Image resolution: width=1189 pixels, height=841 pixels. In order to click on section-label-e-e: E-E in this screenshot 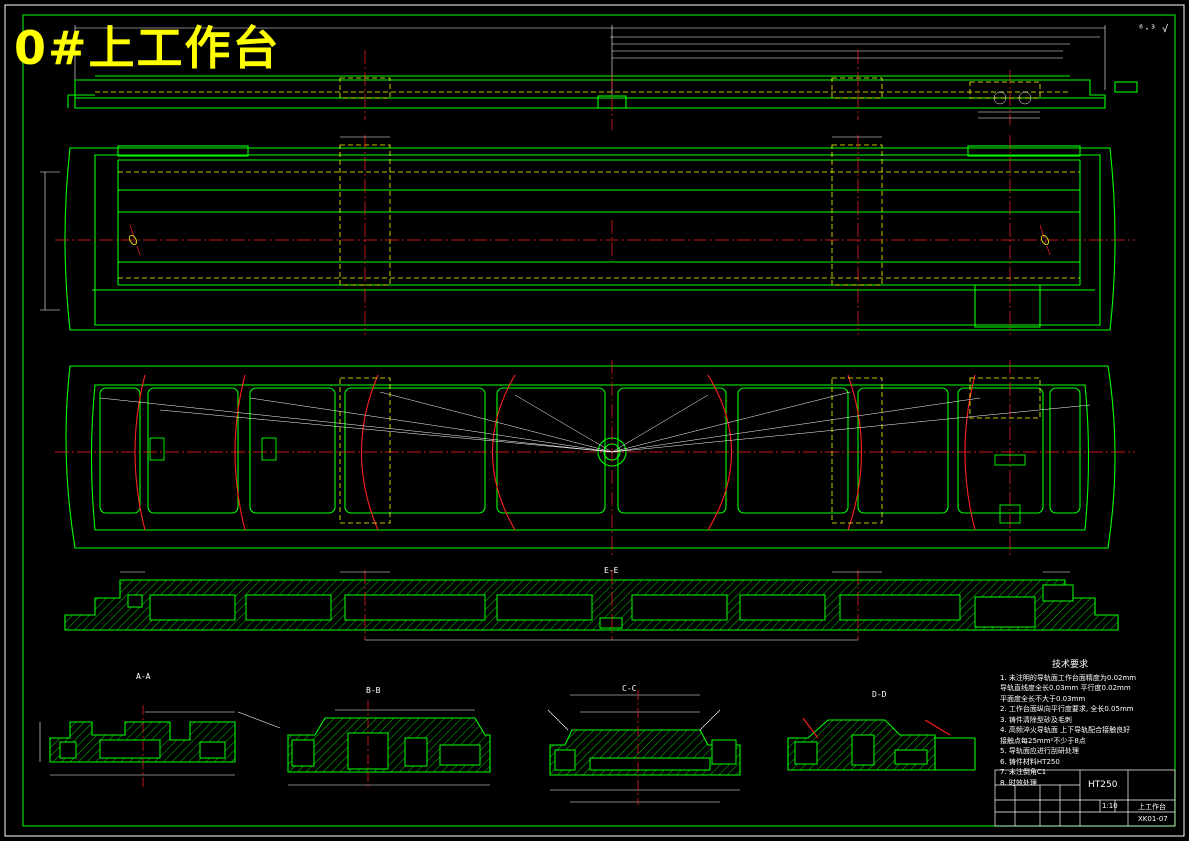, I will do `click(611, 570)`.